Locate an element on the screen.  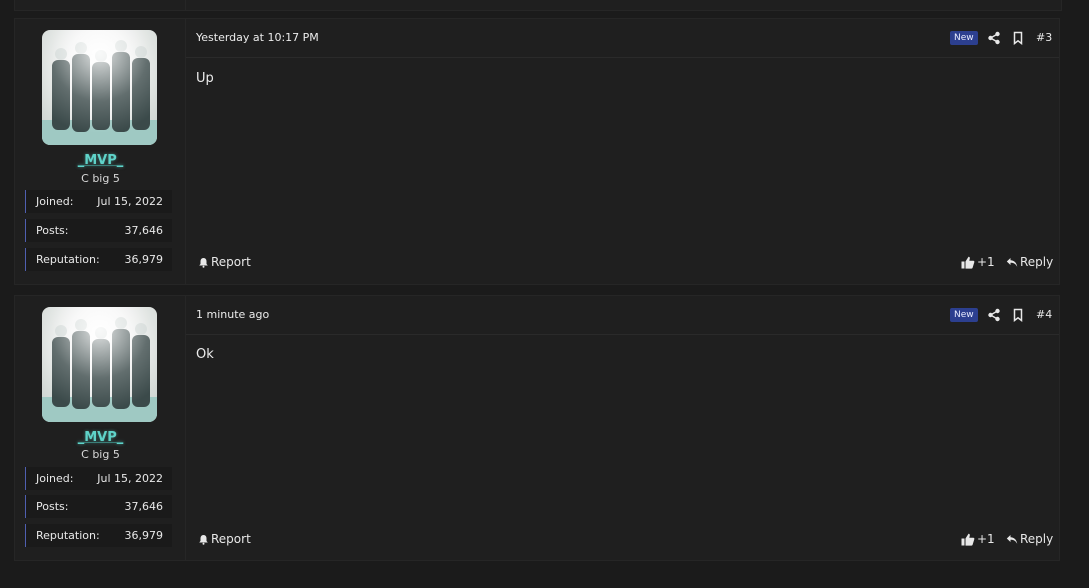
post-date-link: 1 minute ago is located at coordinates (232, 314).